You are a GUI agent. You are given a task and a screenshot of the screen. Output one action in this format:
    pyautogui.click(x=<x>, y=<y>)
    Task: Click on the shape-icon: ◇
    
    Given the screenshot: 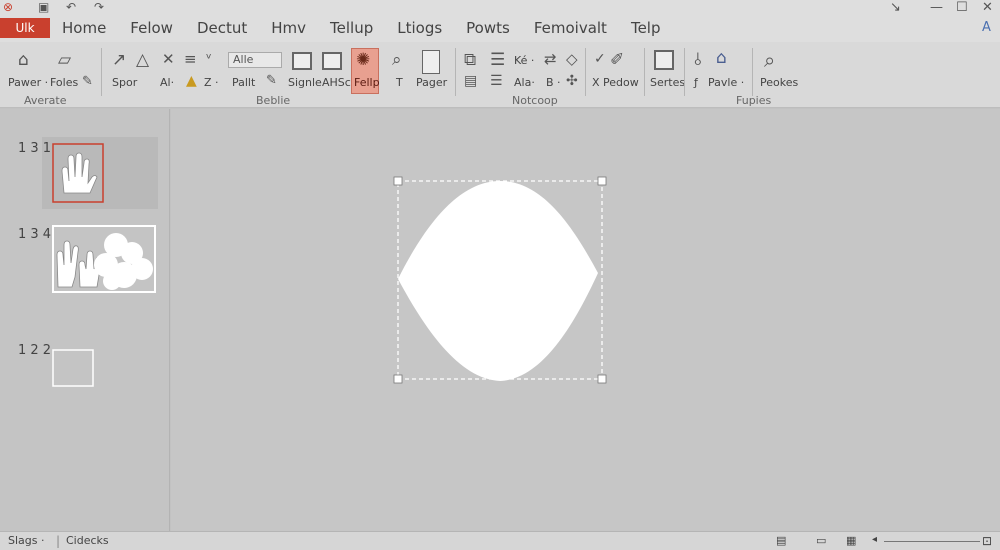 What is the action you would take?
    pyautogui.click(x=572, y=59)
    